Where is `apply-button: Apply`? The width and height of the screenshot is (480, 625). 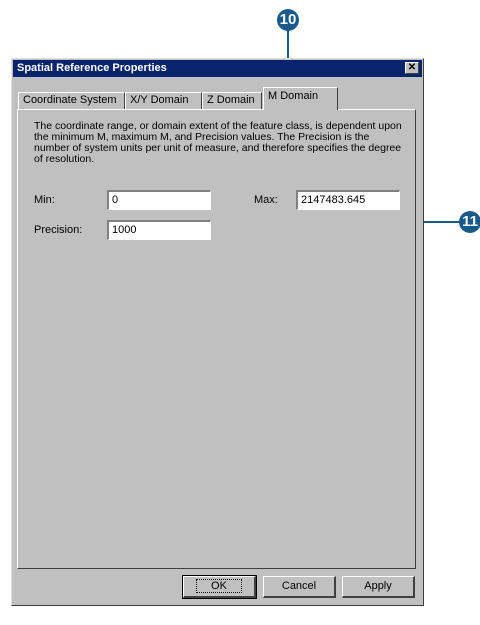 apply-button: Apply is located at coordinates (378, 587).